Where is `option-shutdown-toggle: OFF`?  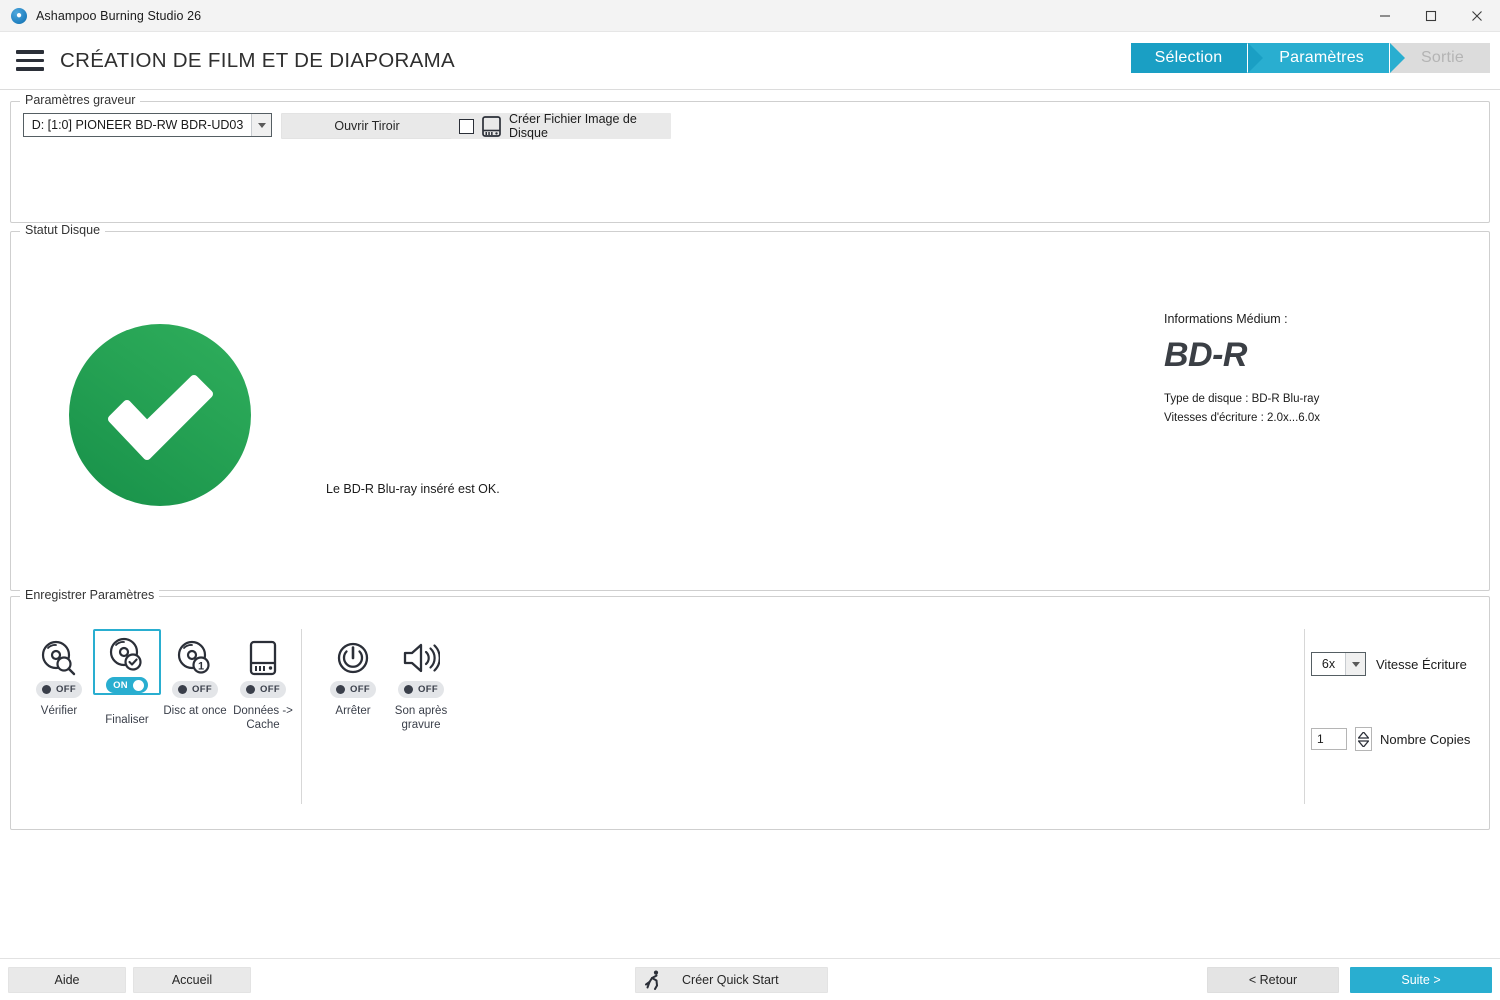 option-shutdown-toggle: OFF is located at coordinates (353, 689).